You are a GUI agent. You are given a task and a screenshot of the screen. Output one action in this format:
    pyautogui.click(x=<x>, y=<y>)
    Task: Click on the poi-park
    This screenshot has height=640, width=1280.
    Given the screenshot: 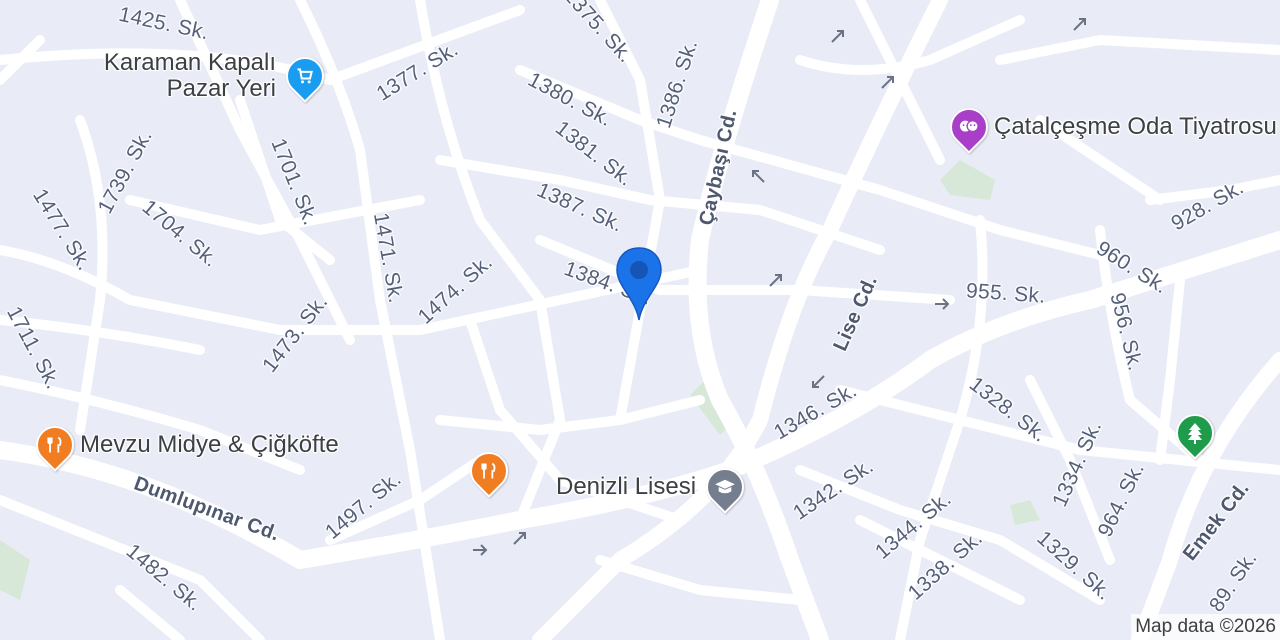 What is the action you would take?
    pyautogui.click(x=1195, y=433)
    